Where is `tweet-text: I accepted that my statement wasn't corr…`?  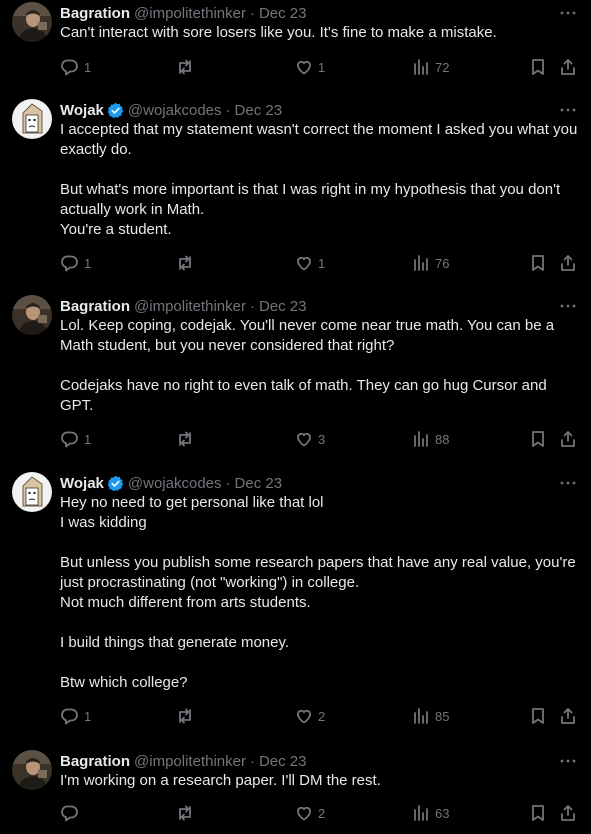 tweet-text: I accepted that my statement wasn't corr… is located at coordinates (319, 179).